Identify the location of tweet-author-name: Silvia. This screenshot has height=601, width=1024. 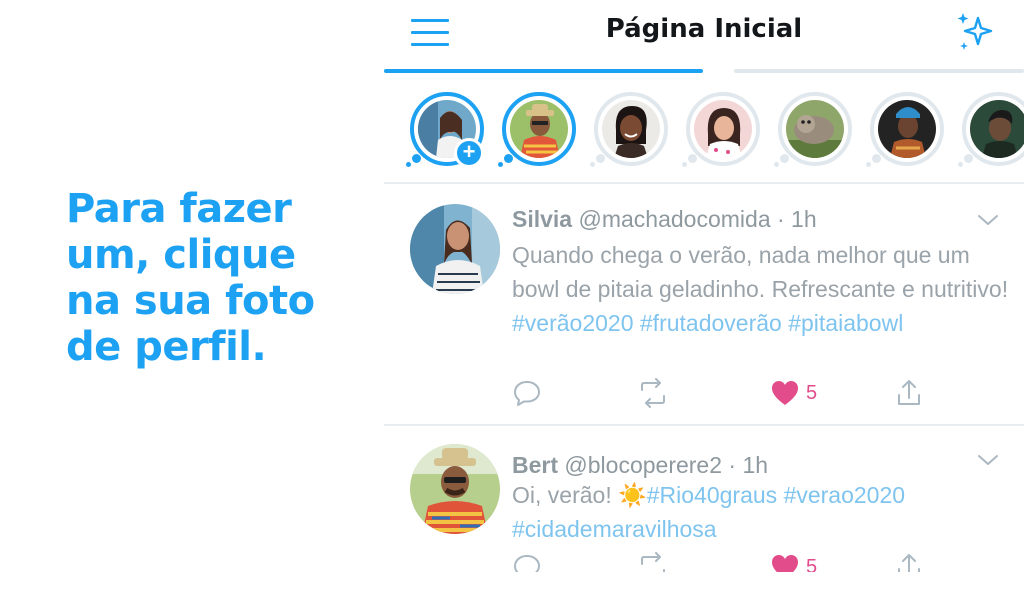
(542, 219).